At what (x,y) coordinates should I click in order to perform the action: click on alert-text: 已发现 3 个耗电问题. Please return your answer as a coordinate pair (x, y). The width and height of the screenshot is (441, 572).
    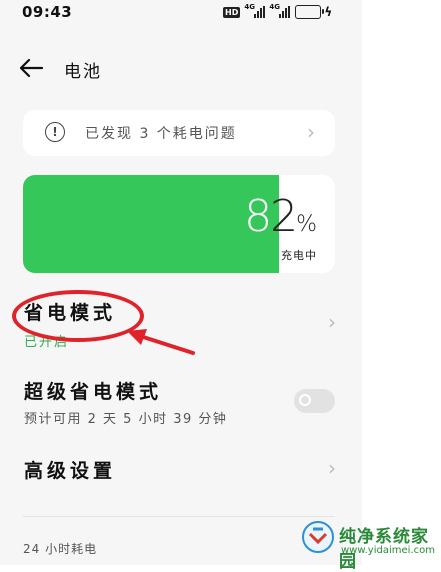
    Looking at the image, I should click on (161, 134).